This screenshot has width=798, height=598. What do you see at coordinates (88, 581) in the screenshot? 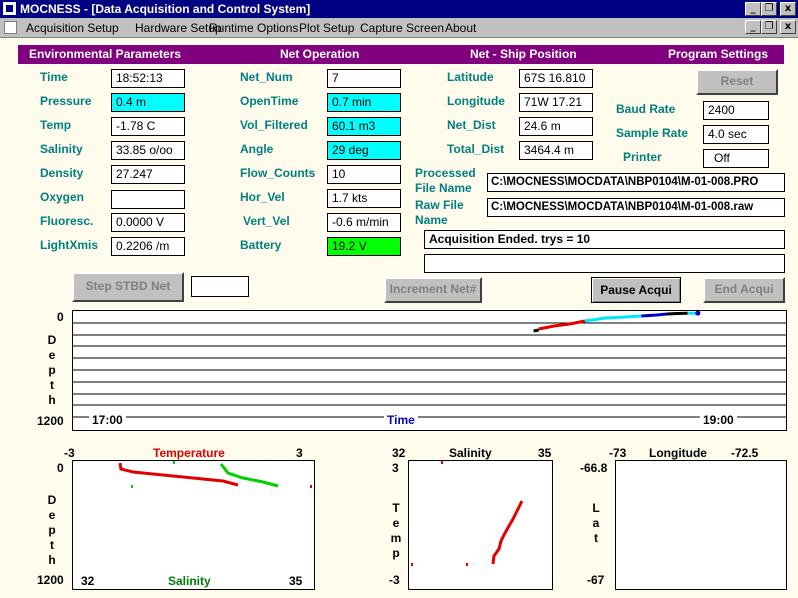
I see `temp-plot-s-min: 32` at bounding box center [88, 581].